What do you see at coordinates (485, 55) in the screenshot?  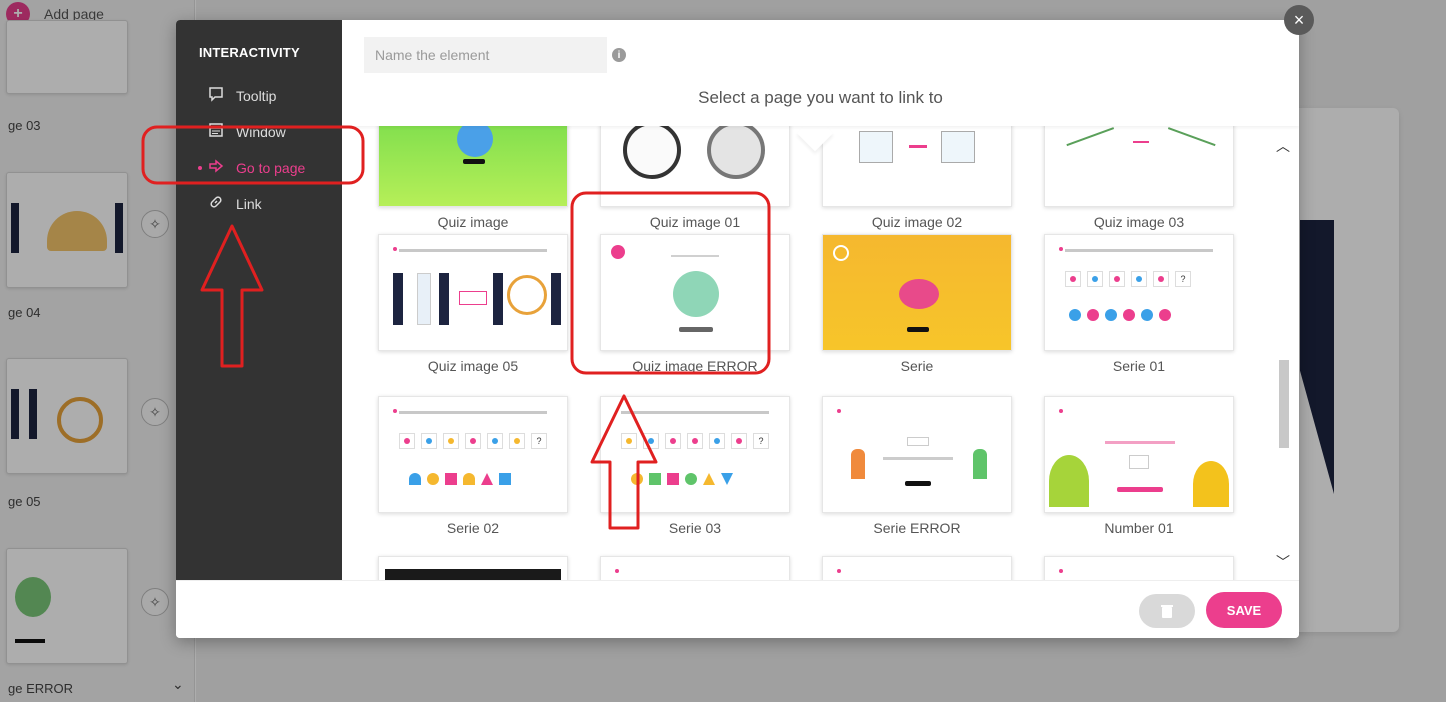 I see `element-name-input` at bounding box center [485, 55].